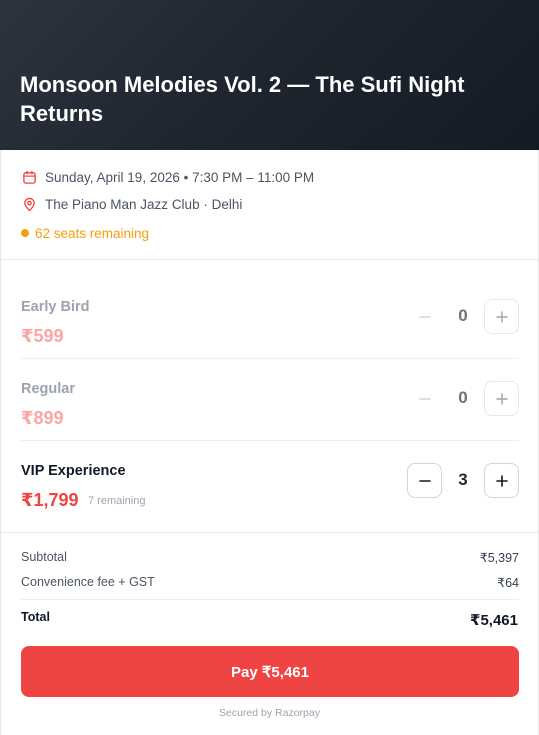  I want to click on event-venue: The Piano Man Jazz Club · Delhi, so click(144, 204).